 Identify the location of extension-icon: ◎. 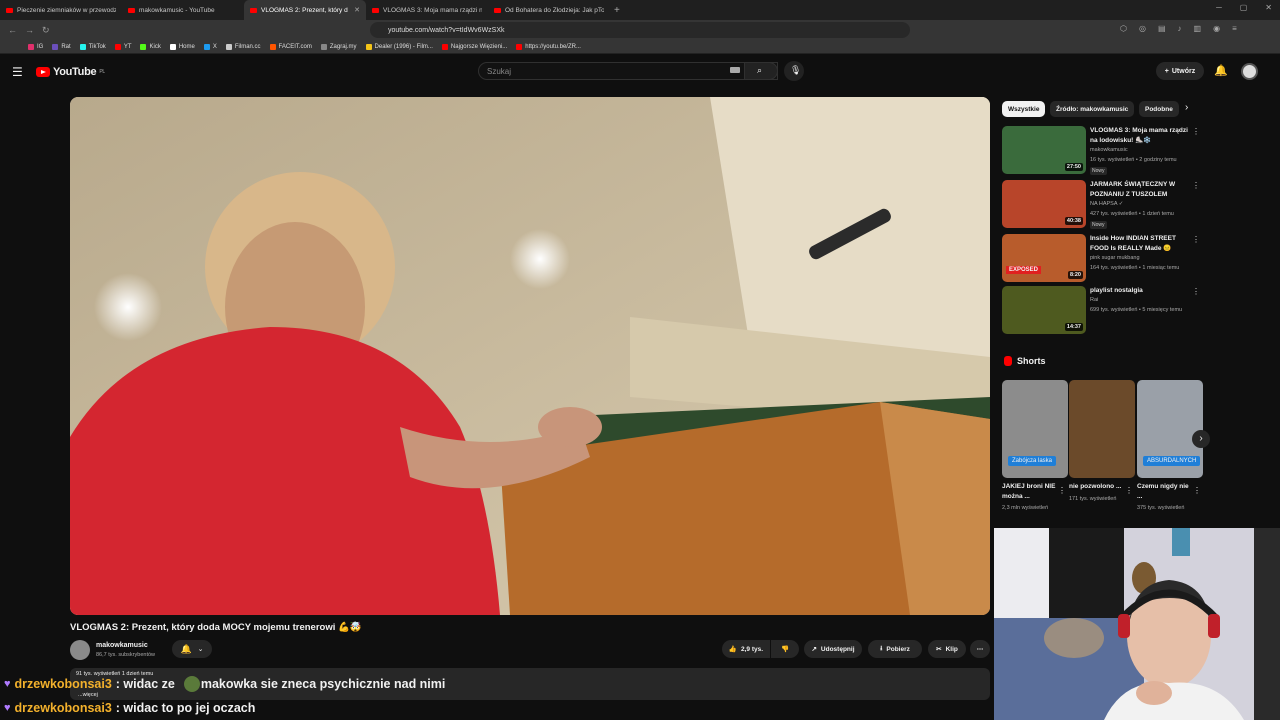
(1142, 28).